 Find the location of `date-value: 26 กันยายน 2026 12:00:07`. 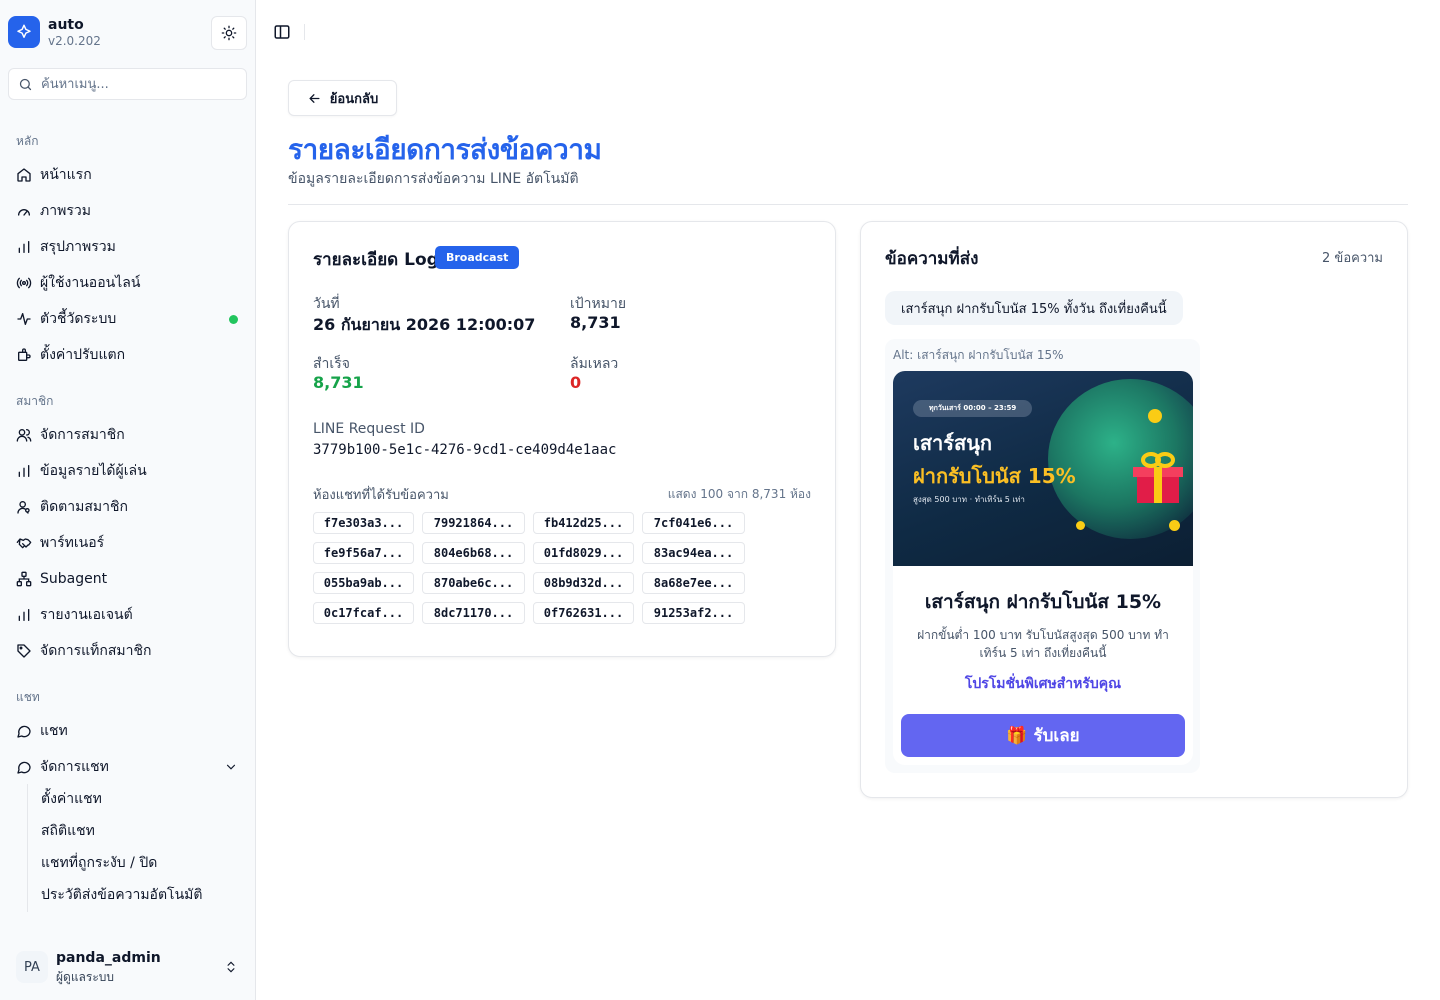

date-value: 26 กันยายน 2026 12:00:07 is located at coordinates (424, 324).